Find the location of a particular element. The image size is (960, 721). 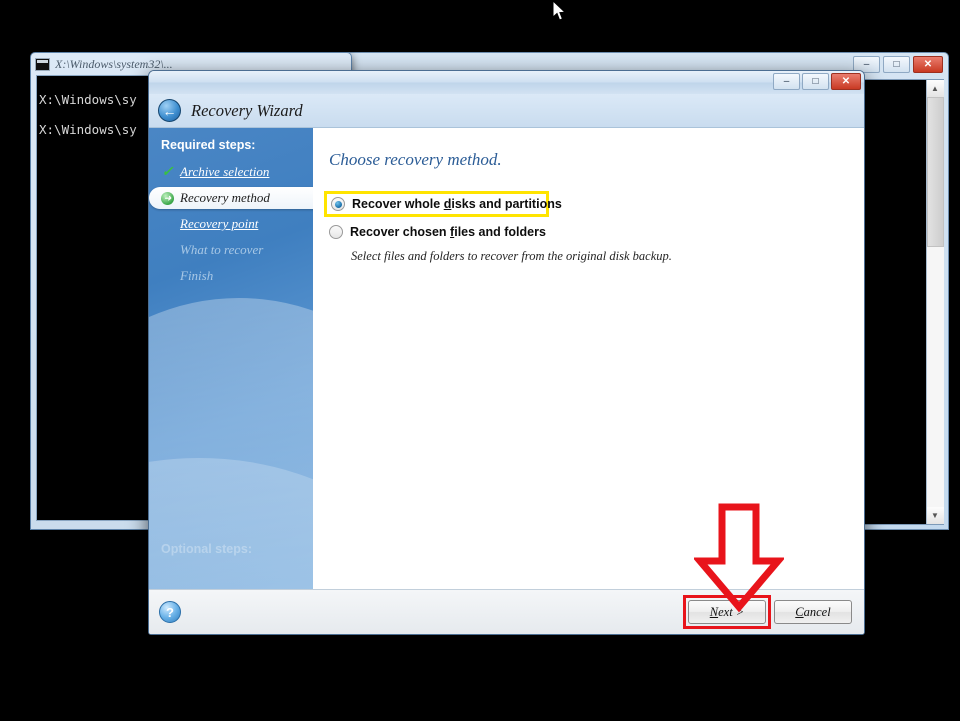

sidebar-step-label: What to recover is located at coordinates (222, 249).